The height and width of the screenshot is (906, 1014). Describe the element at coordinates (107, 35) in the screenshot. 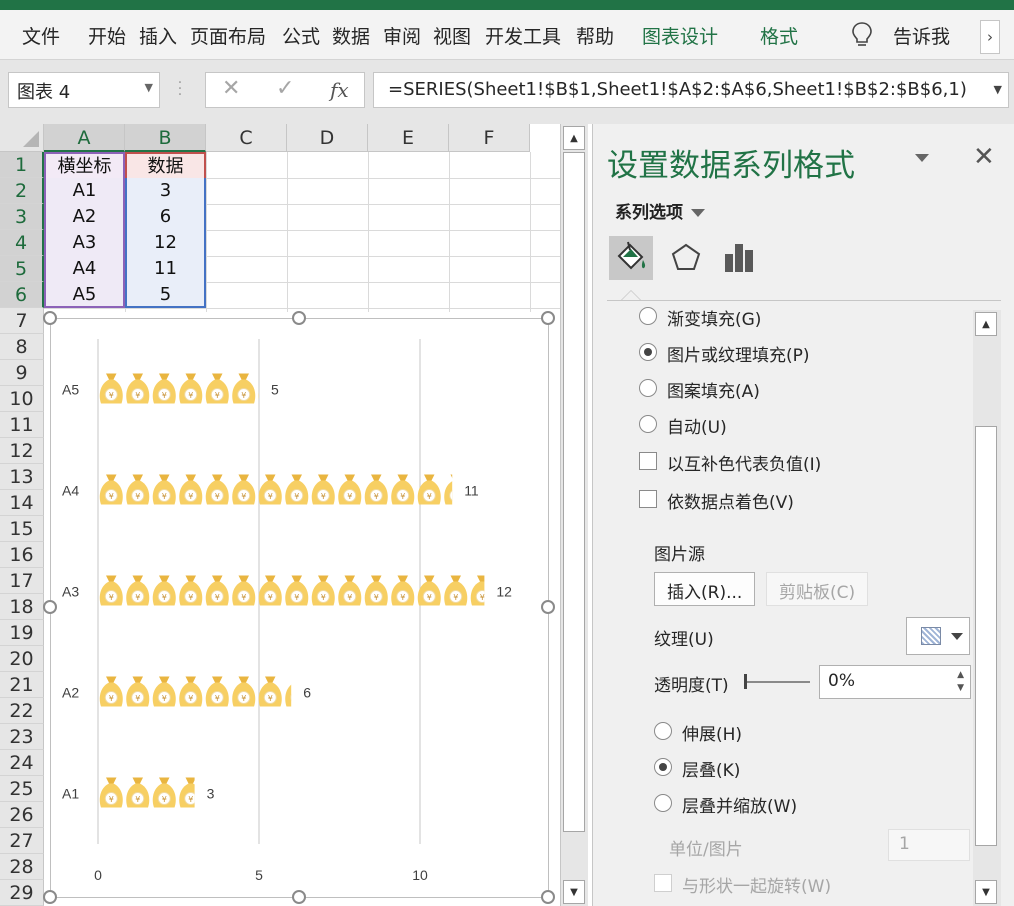

I see `tab-home: 开始` at that location.